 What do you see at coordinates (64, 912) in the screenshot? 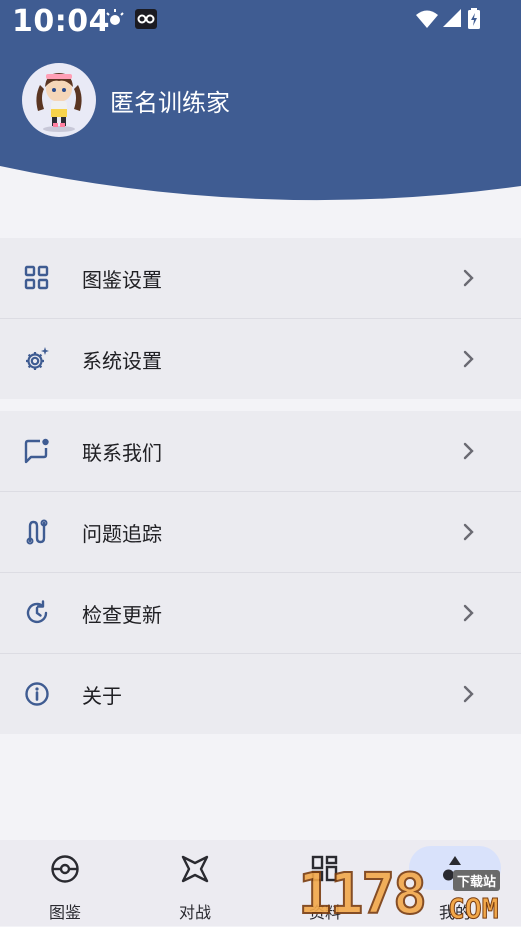
I see `nav-label: 图鉴` at bounding box center [64, 912].